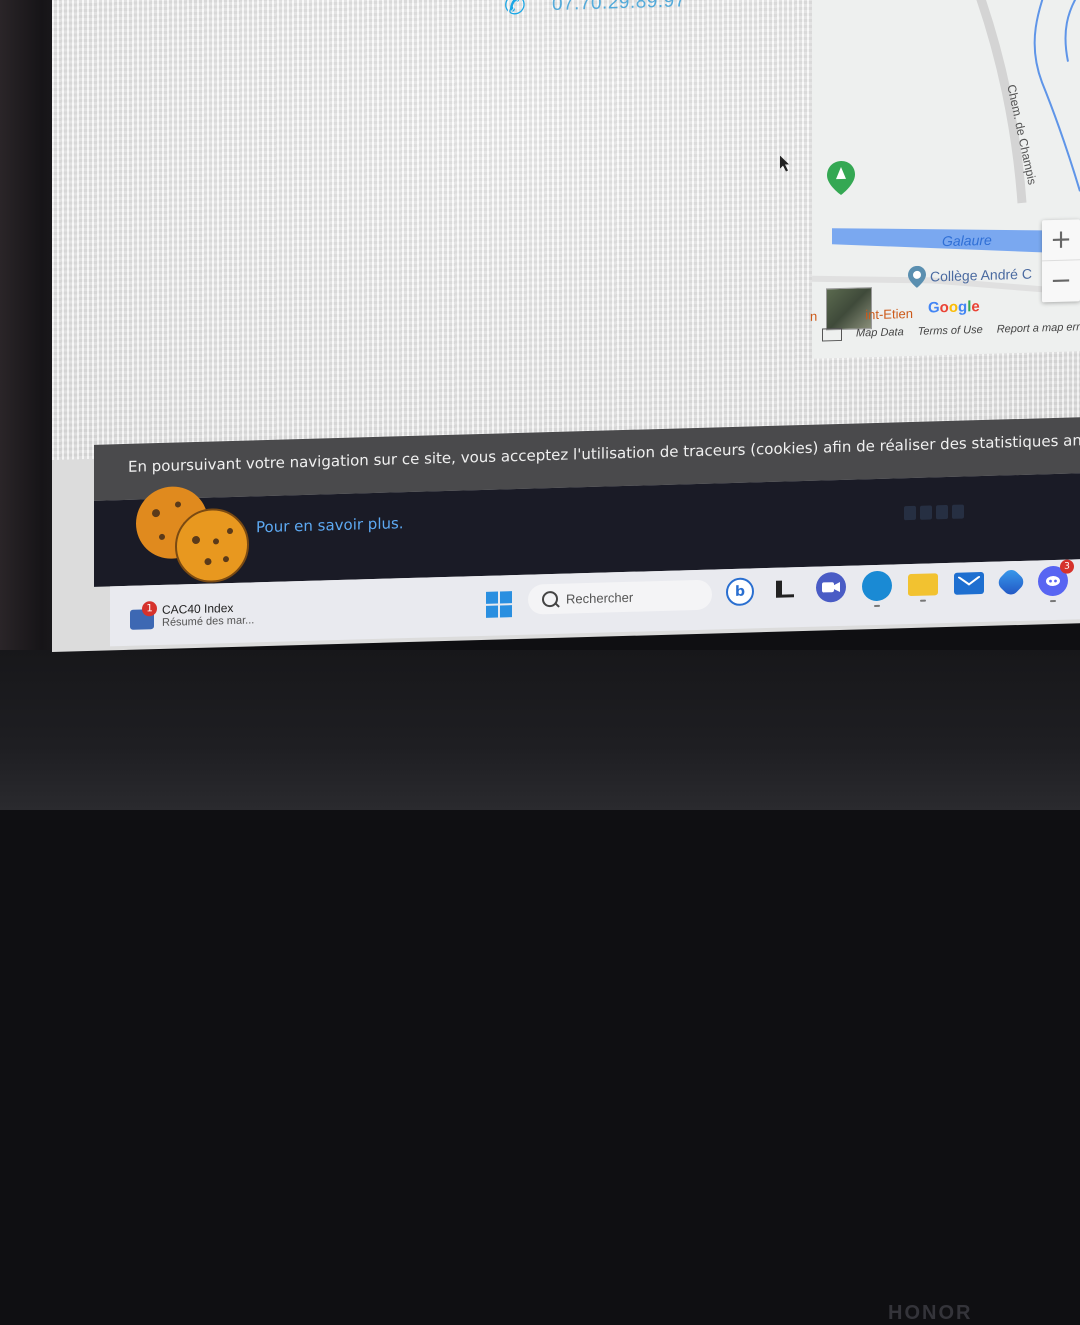 The width and height of the screenshot is (1080, 1325). What do you see at coordinates (917, 276) in the screenshot?
I see `school-pin-icon` at bounding box center [917, 276].